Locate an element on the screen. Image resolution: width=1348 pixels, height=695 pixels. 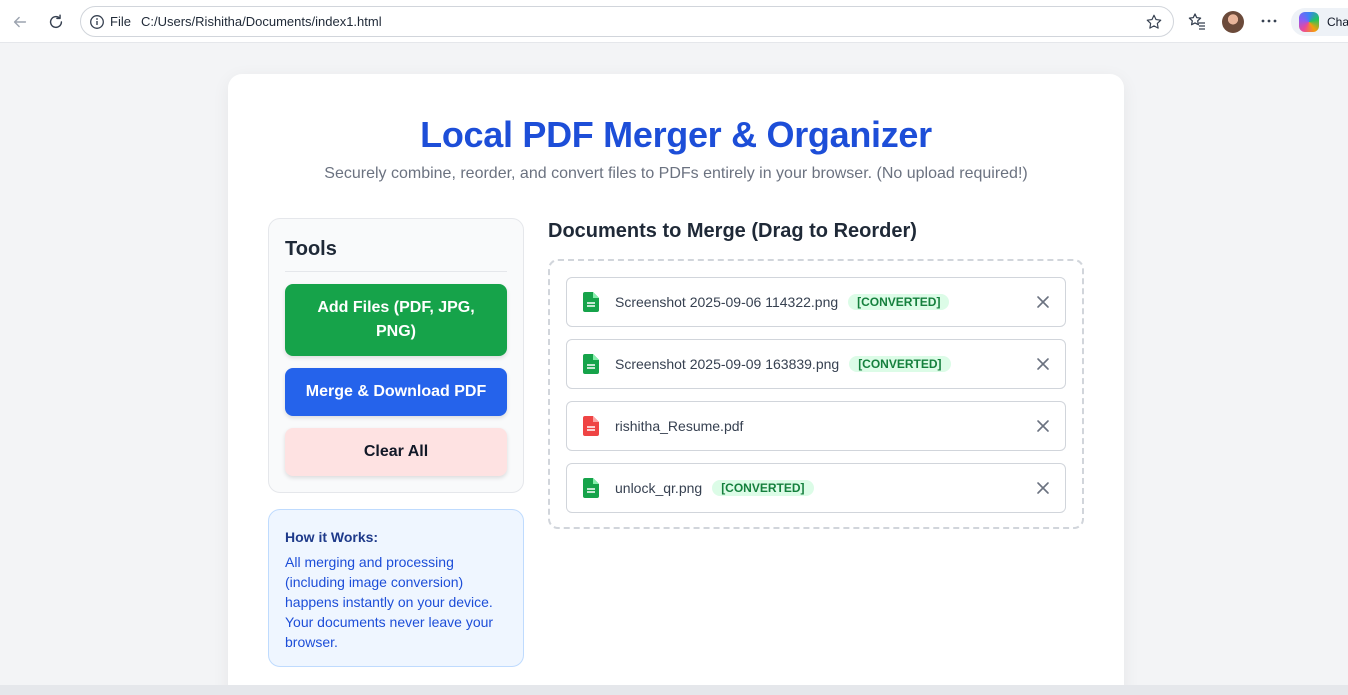
bottom-edge is located at coordinates (674, 690).